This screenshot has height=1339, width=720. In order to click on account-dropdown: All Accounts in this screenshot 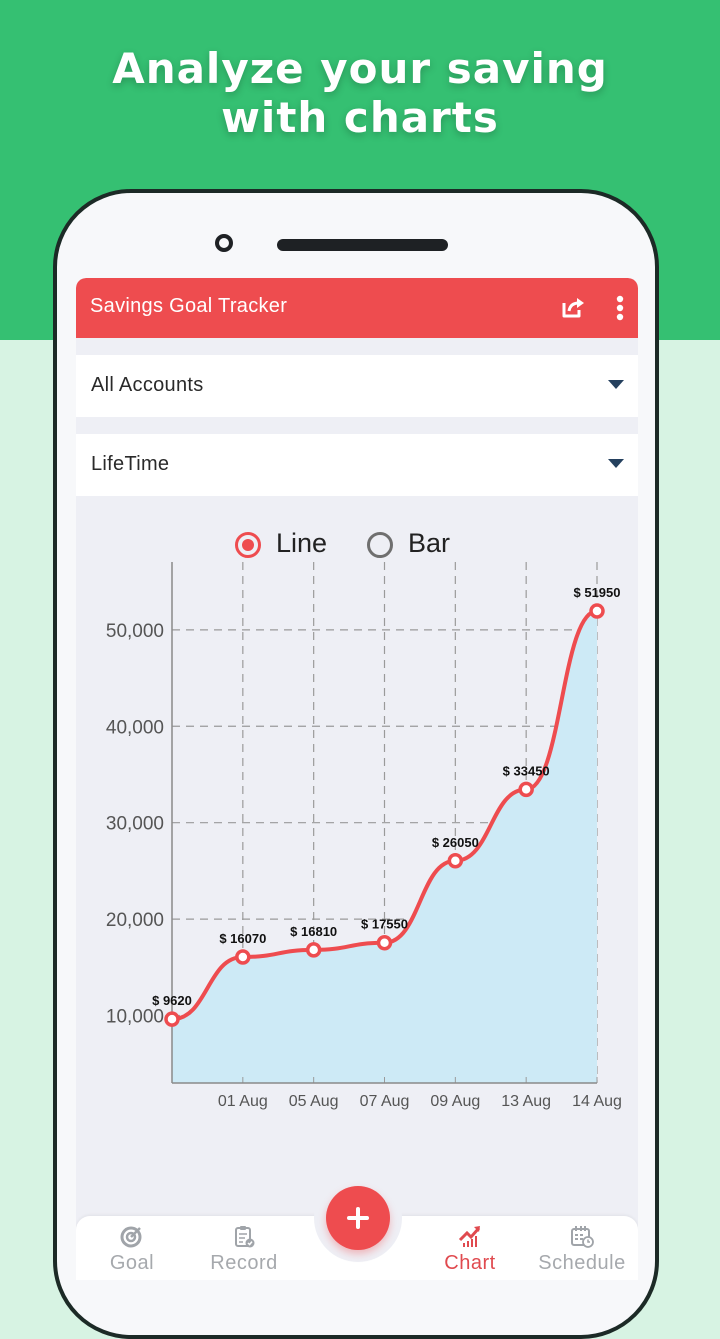, I will do `click(357, 386)`.